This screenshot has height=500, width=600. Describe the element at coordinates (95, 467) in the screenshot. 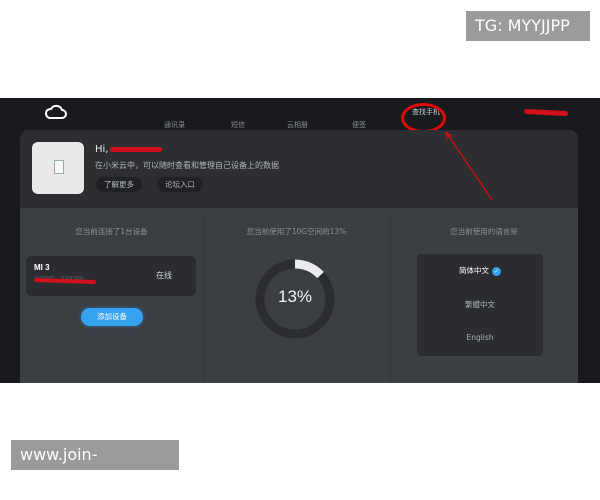

I see `watermark-bottom: www.join-wbty.com` at that location.